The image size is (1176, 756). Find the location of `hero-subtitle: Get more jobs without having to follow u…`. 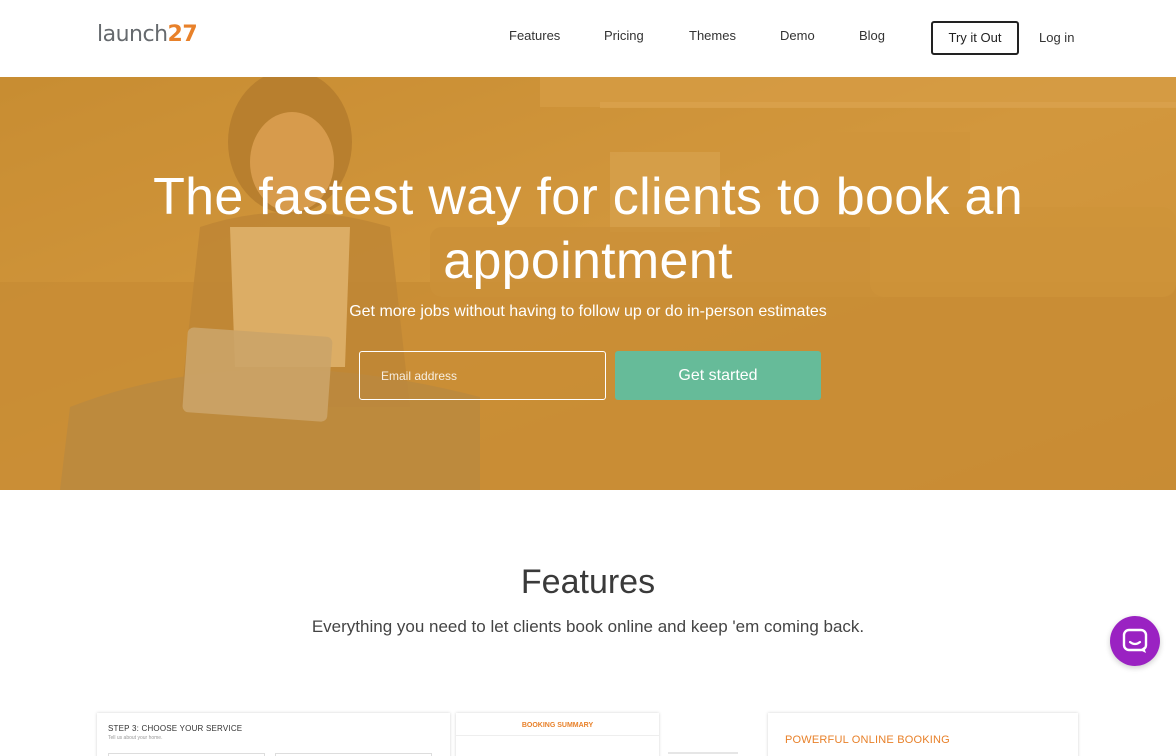

hero-subtitle: Get more jobs without having to follow u… is located at coordinates (588, 311).